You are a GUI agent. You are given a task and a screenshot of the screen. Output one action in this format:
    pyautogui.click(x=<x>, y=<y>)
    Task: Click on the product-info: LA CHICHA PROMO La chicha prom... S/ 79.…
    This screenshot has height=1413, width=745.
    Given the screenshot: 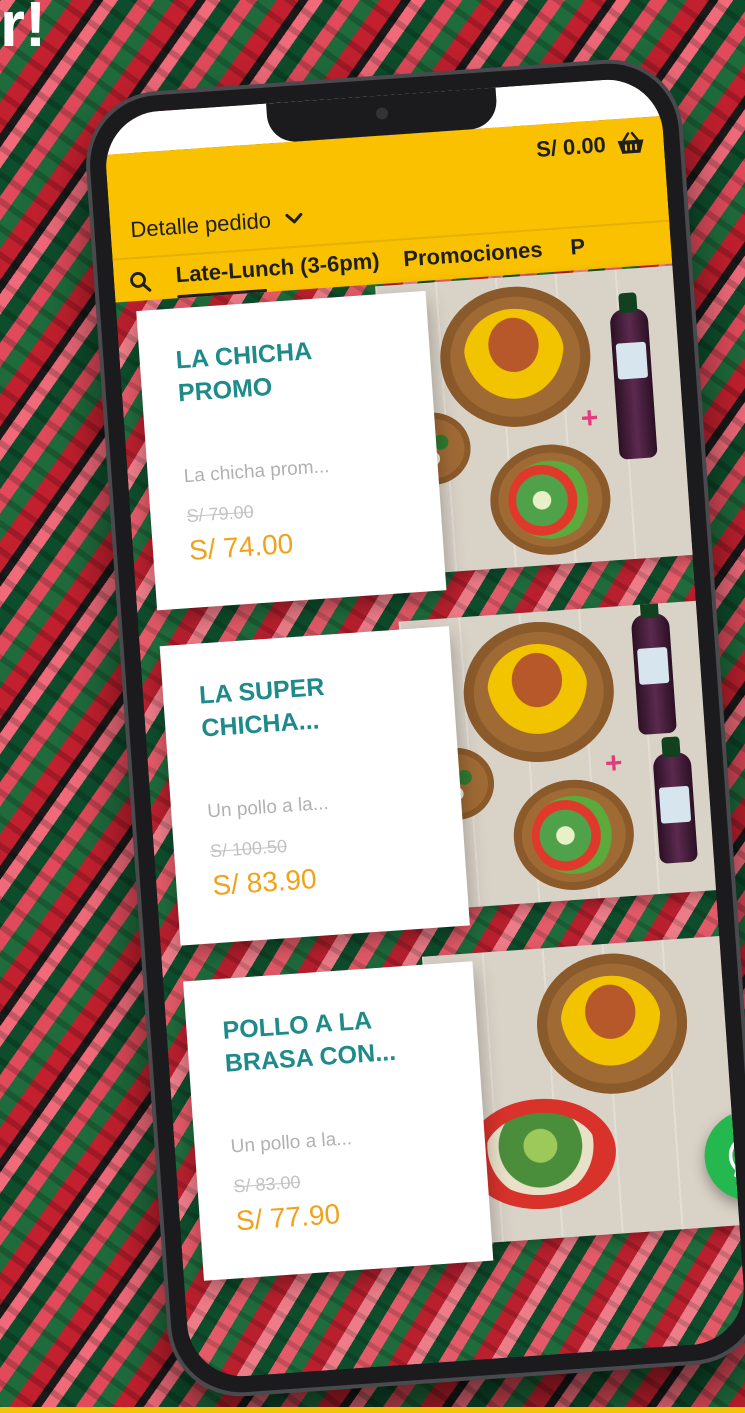 What is the action you would take?
    pyautogui.click(x=291, y=450)
    